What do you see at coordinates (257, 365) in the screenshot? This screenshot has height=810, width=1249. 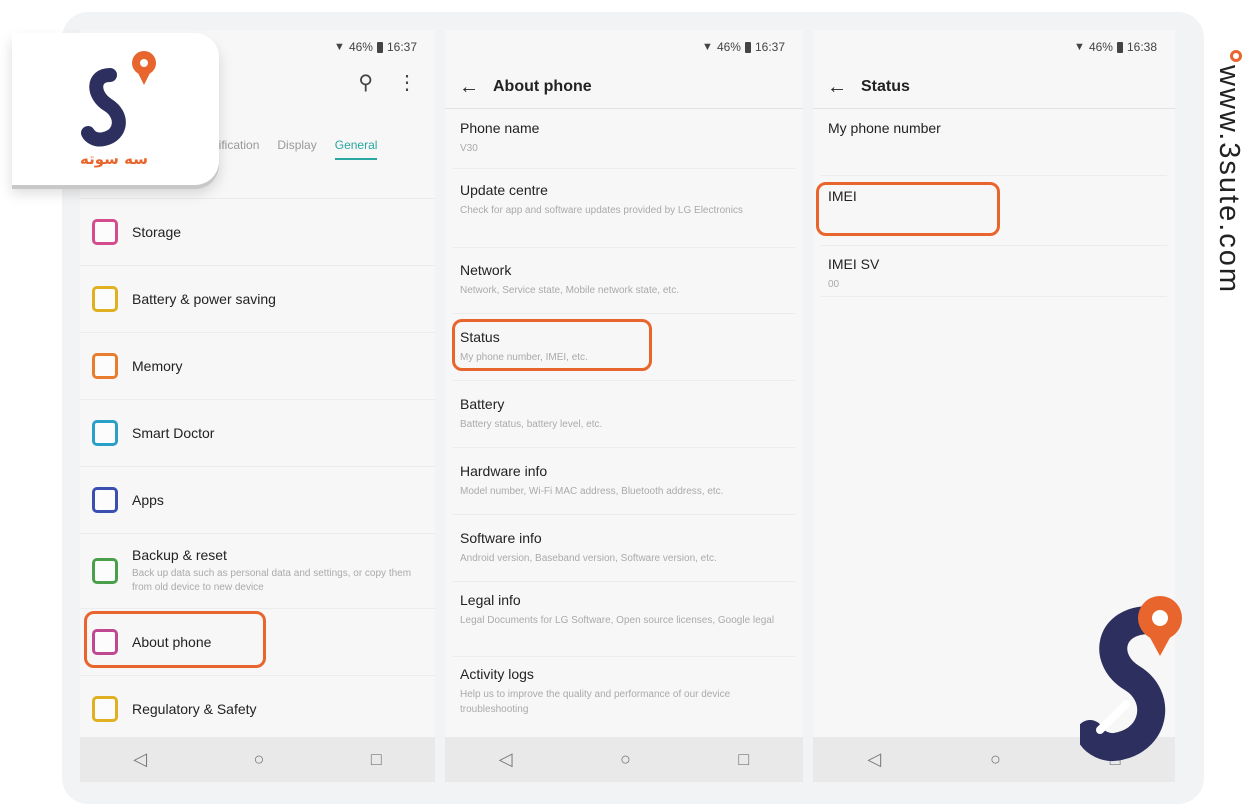 I see `settings-item-memory: Memory` at bounding box center [257, 365].